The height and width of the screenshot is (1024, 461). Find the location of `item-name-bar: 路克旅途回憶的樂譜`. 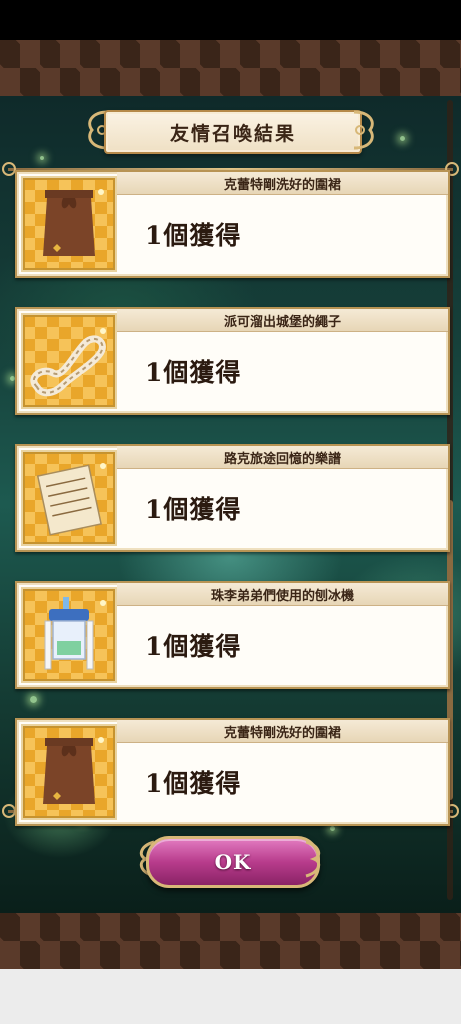

item-name-bar: 路克旅途回憶的樂譜 is located at coordinates (282, 457).